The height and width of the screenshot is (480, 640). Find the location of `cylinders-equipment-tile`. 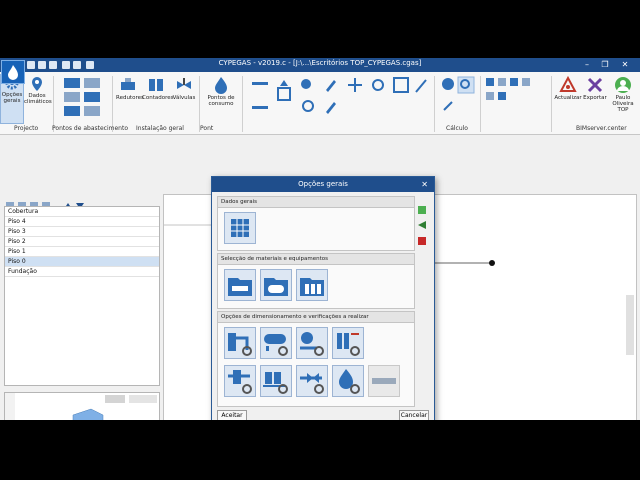

cylinders-equipment-tile is located at coordinates (312, 285).